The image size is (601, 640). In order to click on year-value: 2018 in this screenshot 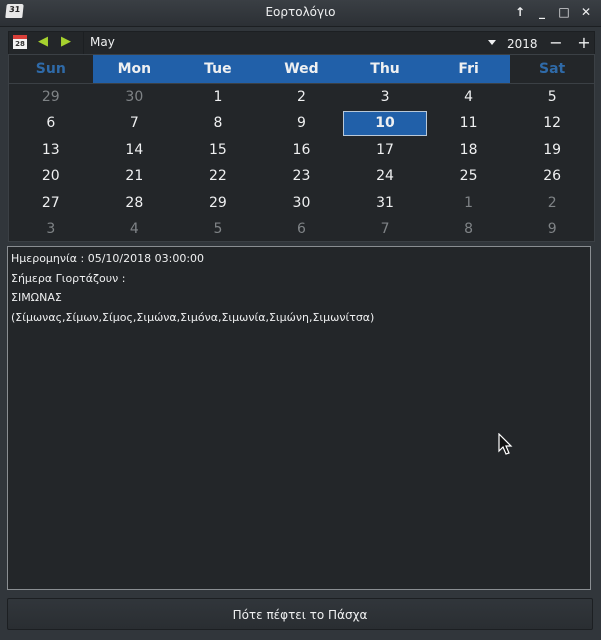, I will do `click(522, 44)`.